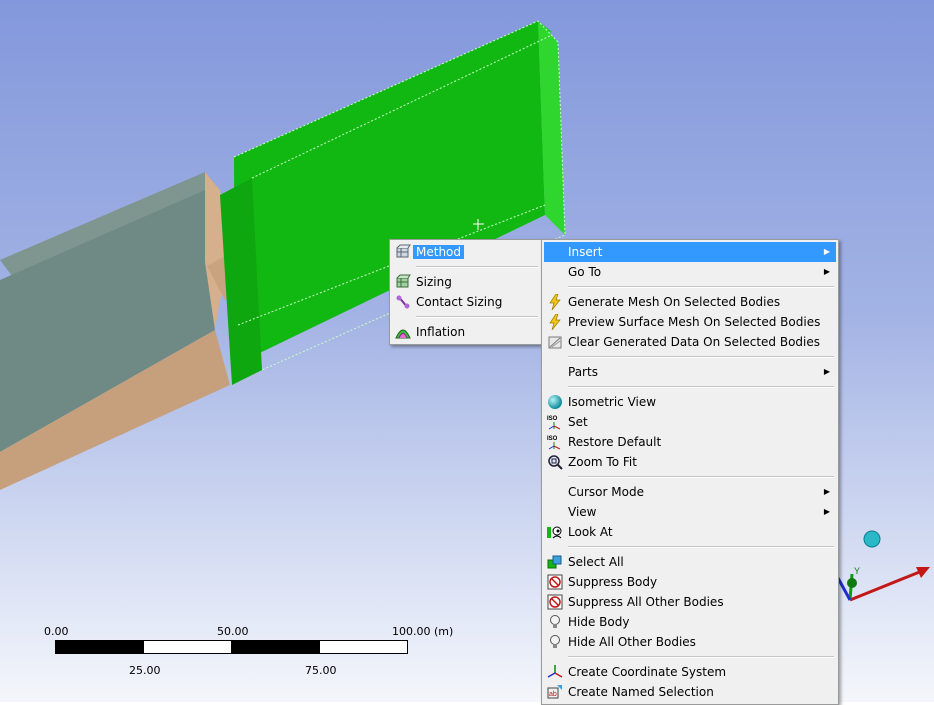 Image resolution: width=934 pixels, height=705 pixels. What do you see at coordinates (554, 562) in the screenshot?
I see `select-all-icon` at bounding box center [554, 562].